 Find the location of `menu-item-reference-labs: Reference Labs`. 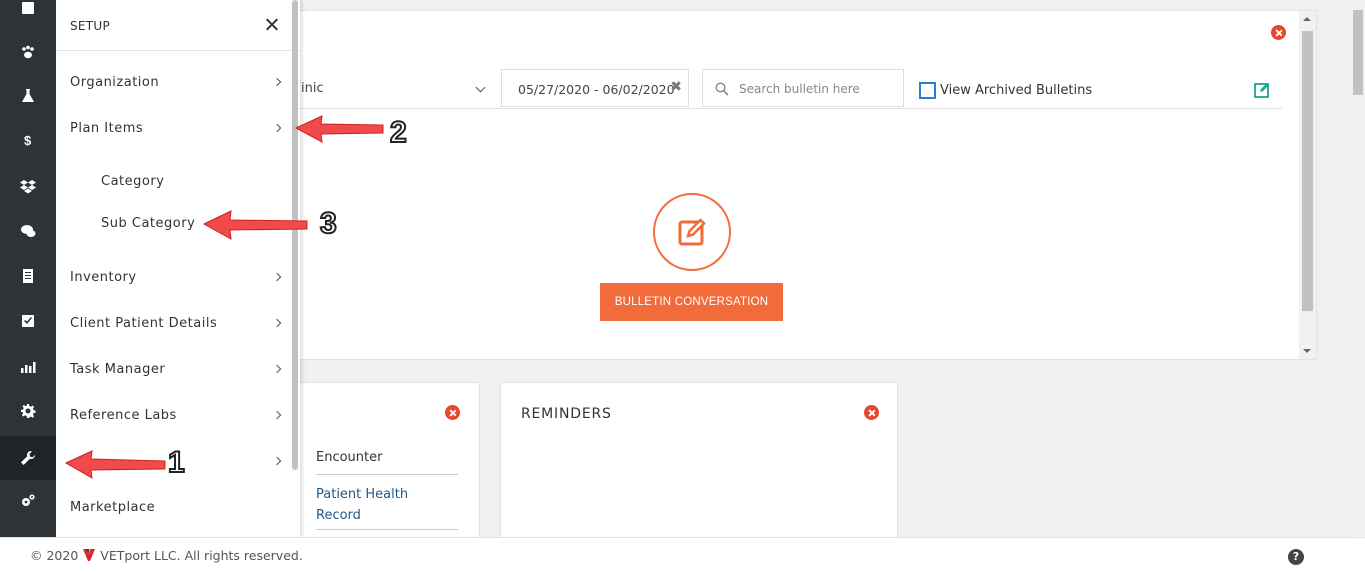

menu-item-reference-labs: Reference Labs is located at coordinates (176, 420).